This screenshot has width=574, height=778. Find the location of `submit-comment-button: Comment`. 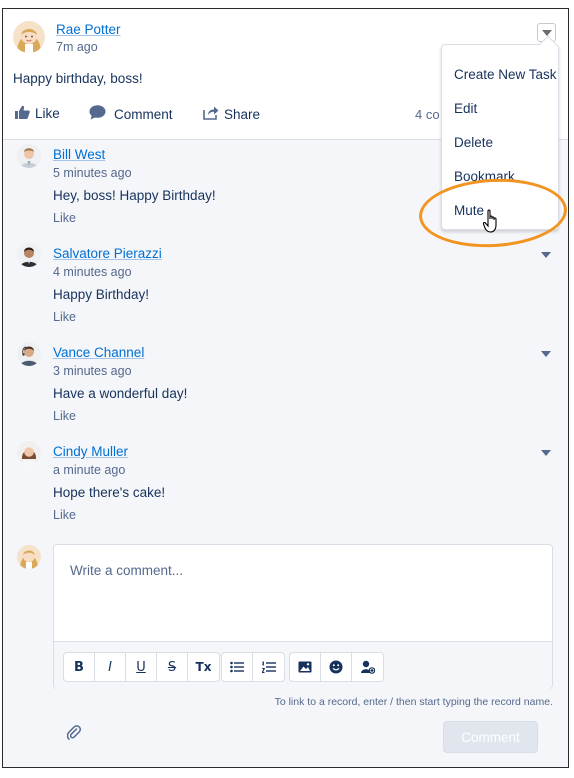

submit-comment-button: Comment is located at coordinates (490, 737).